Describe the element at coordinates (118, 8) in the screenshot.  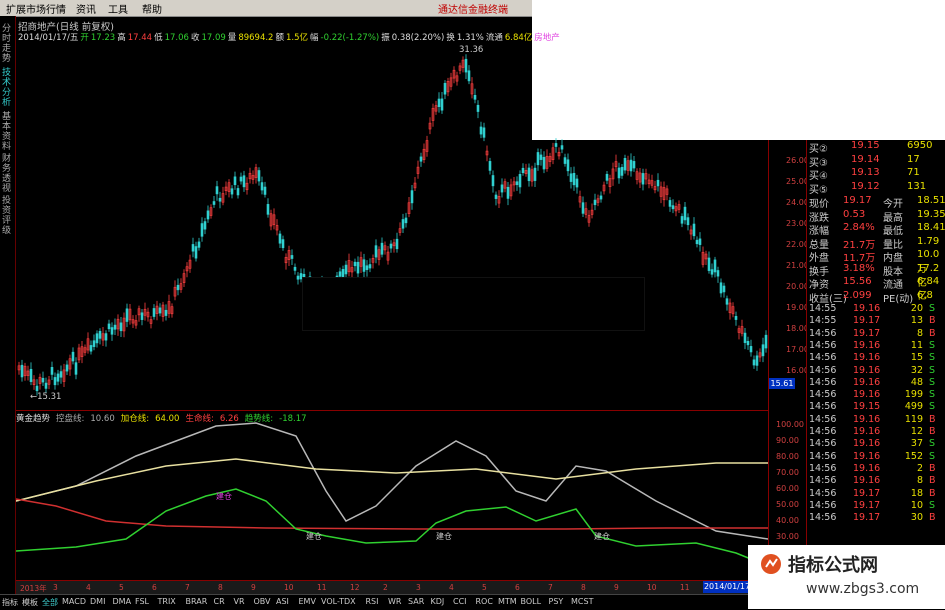
I see `menu-tools: 工具` at that location.